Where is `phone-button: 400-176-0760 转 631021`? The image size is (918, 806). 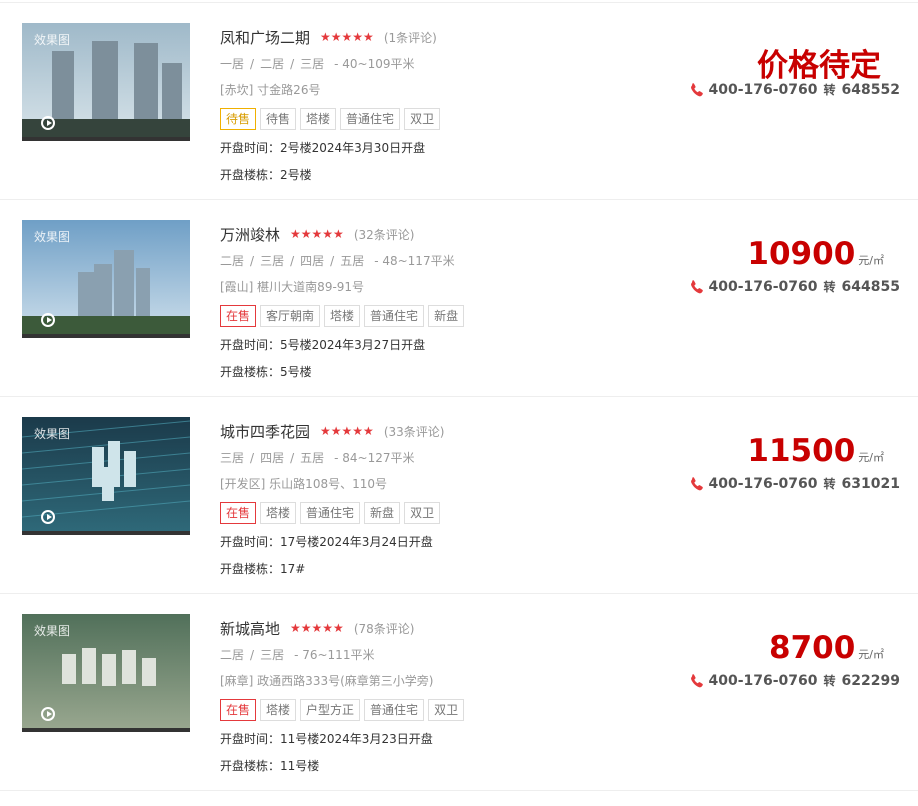 phone-button: 400-176-0760 转 631021 is located at coordinates (794, 483).